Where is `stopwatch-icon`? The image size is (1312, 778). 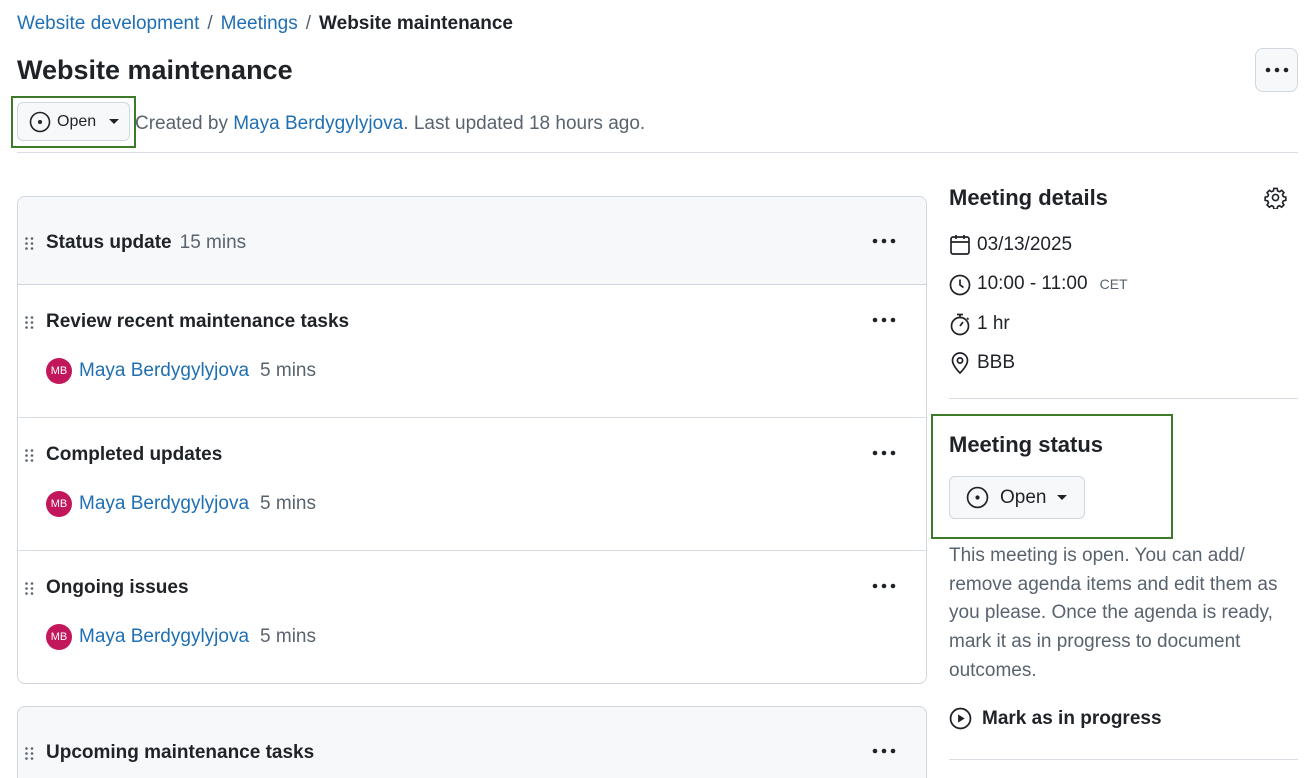
stopwatch-icon is located at coordinates (960, 324).